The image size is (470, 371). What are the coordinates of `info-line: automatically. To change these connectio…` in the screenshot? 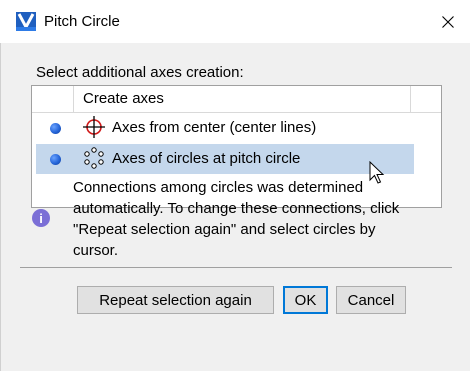 It's located at (236, 208).